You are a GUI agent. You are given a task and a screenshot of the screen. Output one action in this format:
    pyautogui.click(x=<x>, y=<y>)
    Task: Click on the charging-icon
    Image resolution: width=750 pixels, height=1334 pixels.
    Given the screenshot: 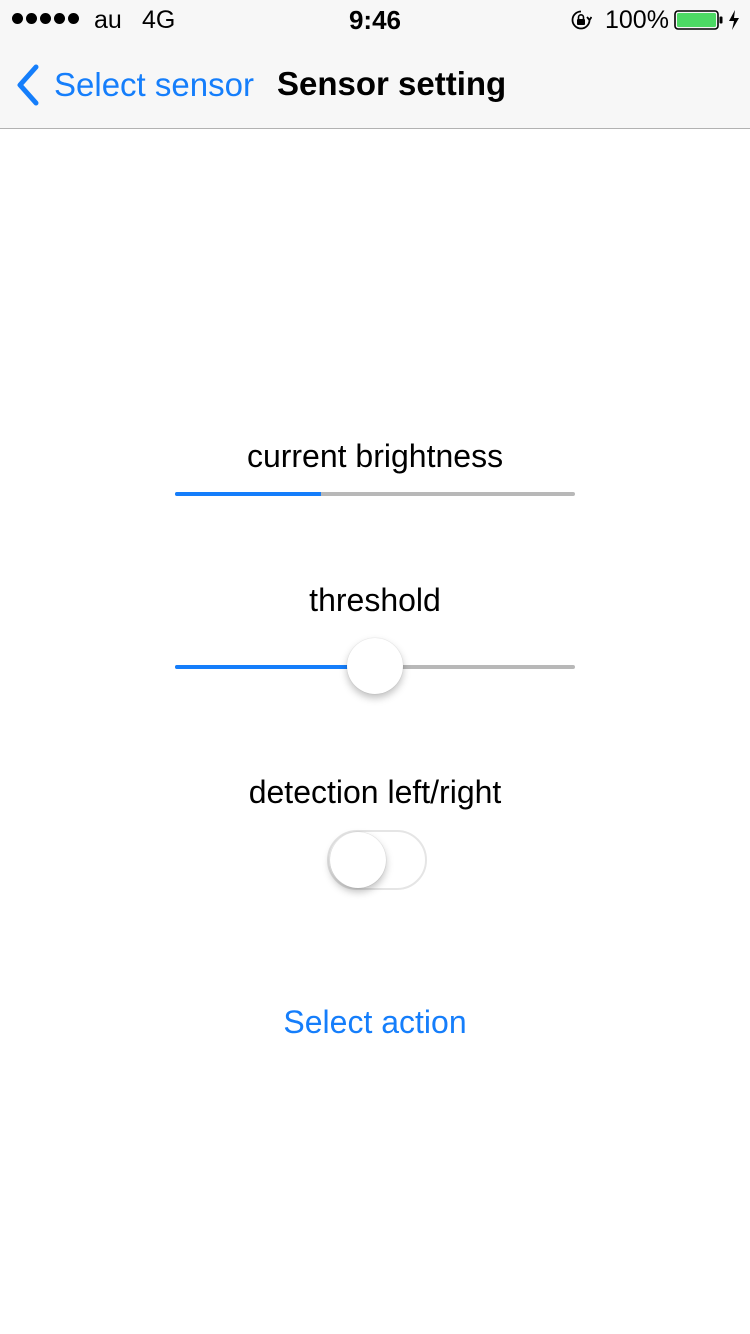 What is the action you would take?
    pyautogui.click(x=734, y=20)
    